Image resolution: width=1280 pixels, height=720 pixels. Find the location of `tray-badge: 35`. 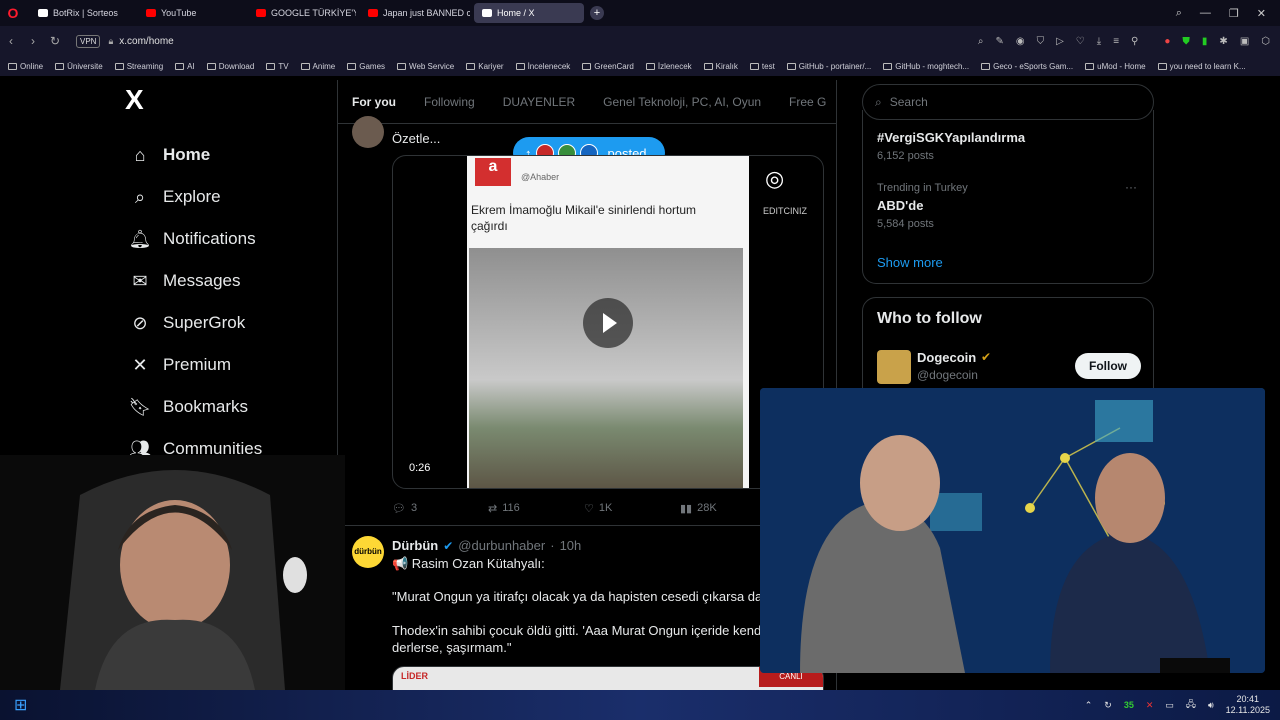

tray-badge: 35 is located at coordinates (1129, 705).